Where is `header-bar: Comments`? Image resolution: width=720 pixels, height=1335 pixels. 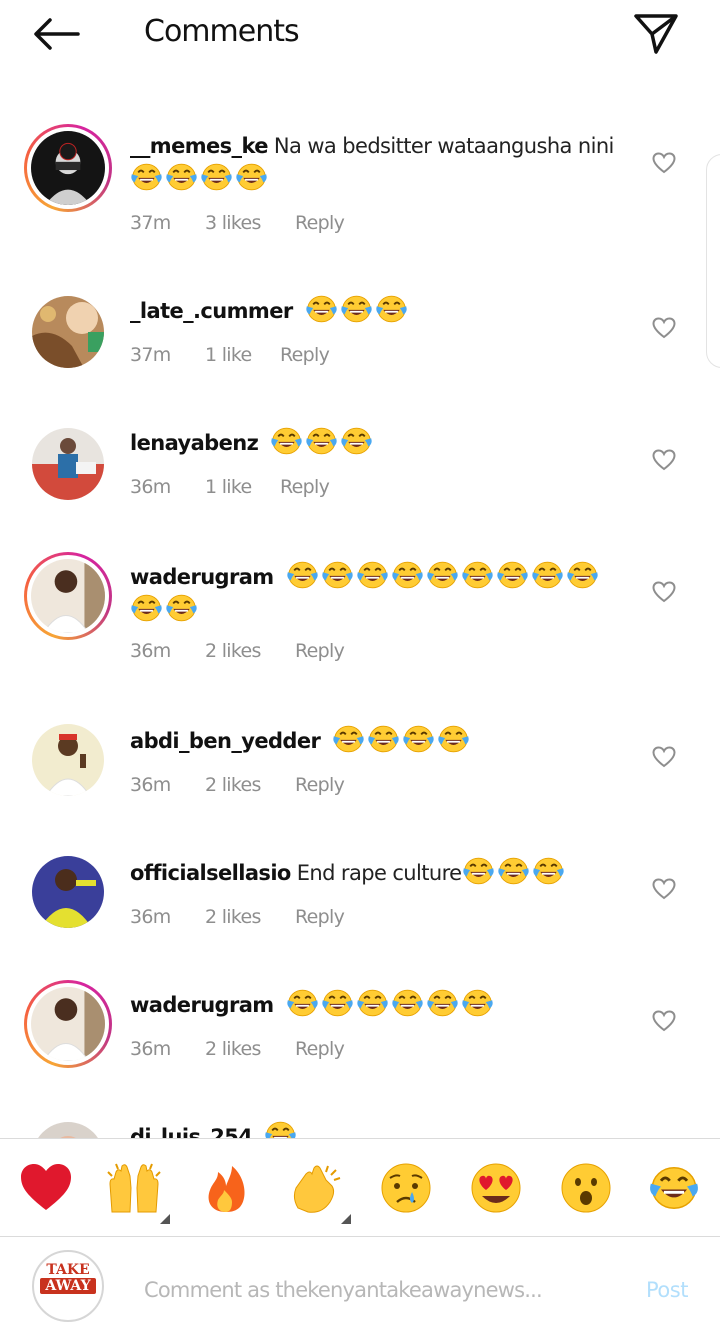 header-bar: Comments is located at coordinates (360, 34).